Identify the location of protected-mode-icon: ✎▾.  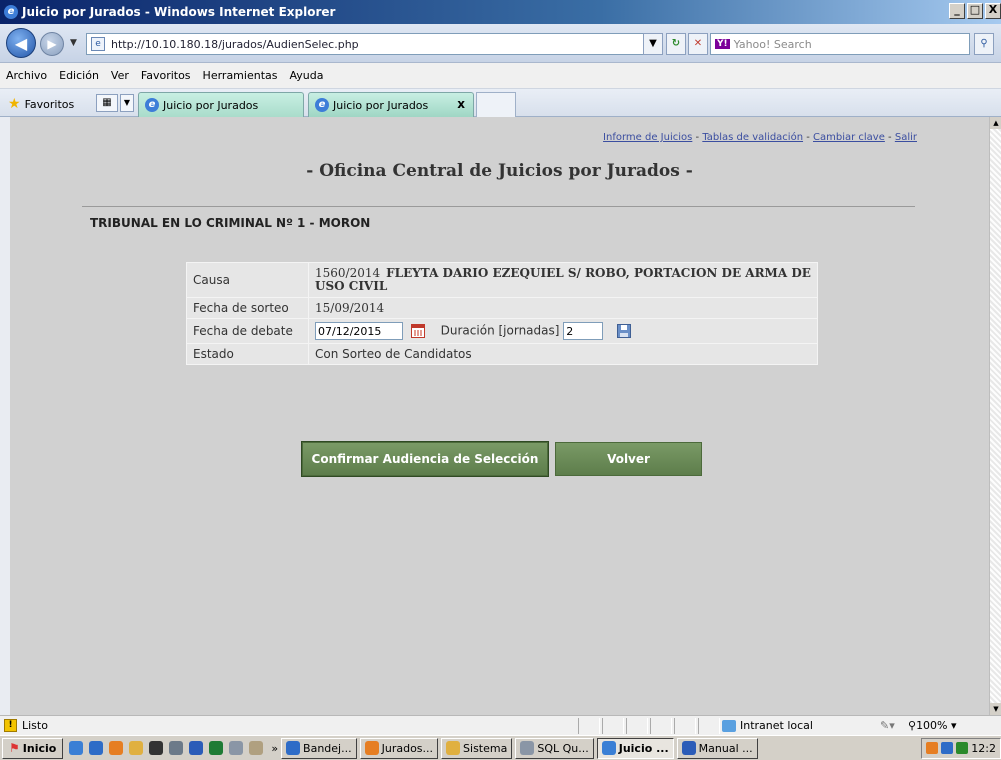
(887, 725).